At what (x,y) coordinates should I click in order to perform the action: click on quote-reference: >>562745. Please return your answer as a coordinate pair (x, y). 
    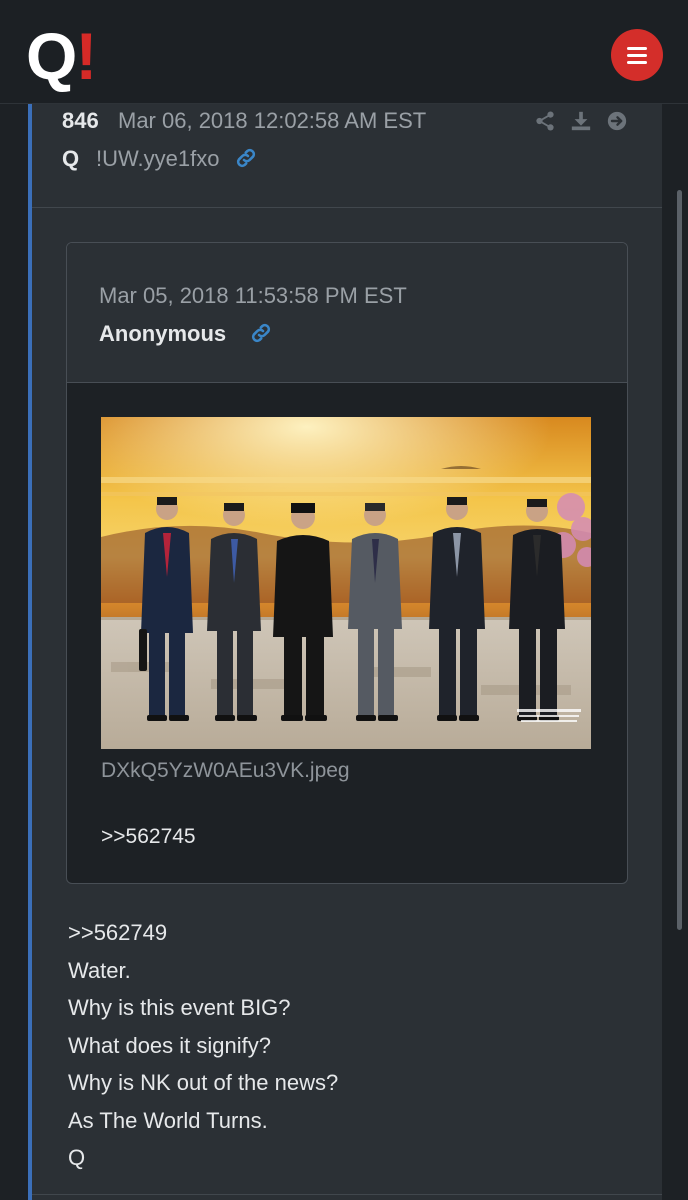
    Looking at the image, I should click on (148, 837).